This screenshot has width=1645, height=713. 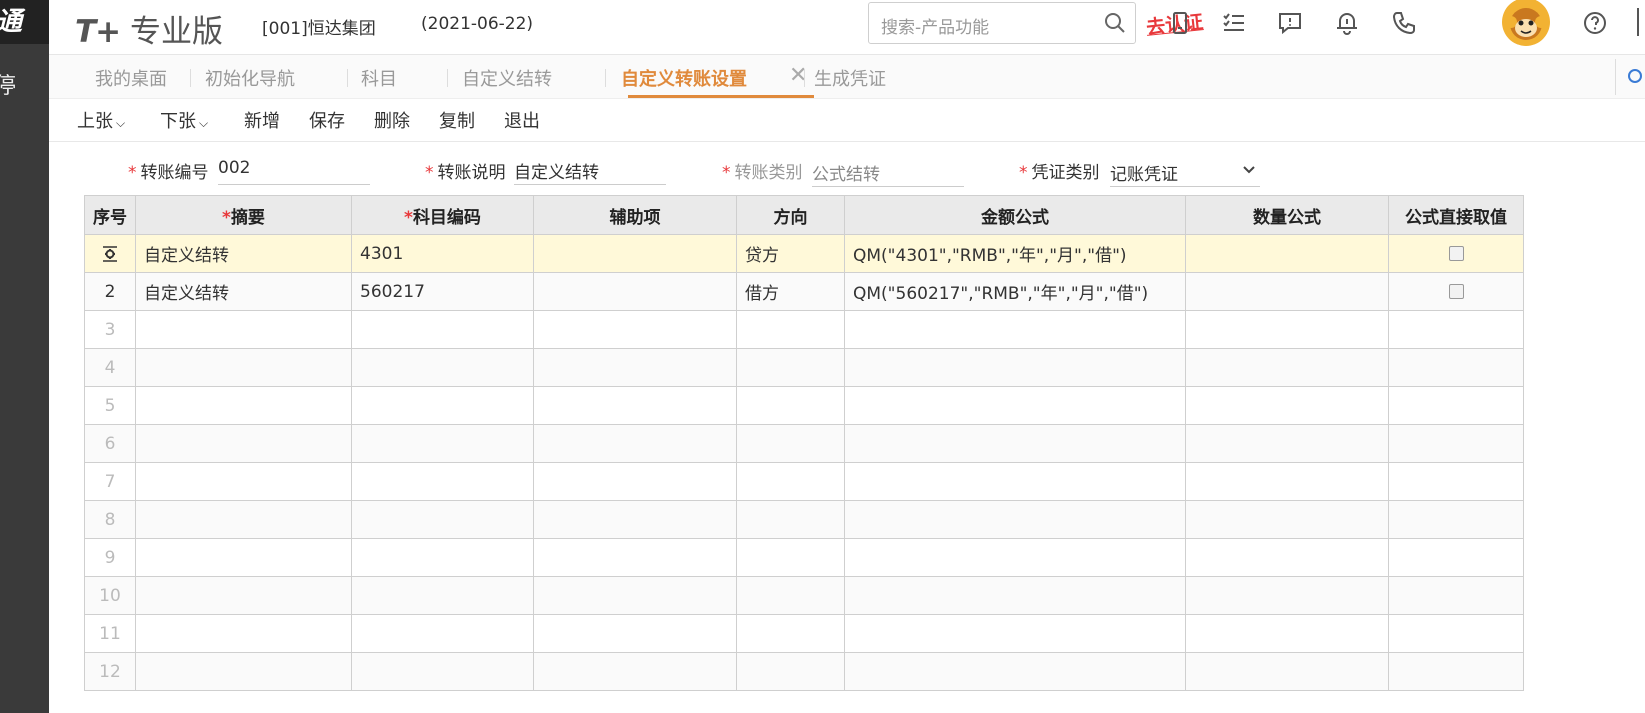 I want to click on direction-cell: 借方, so click(x=790, y=291).